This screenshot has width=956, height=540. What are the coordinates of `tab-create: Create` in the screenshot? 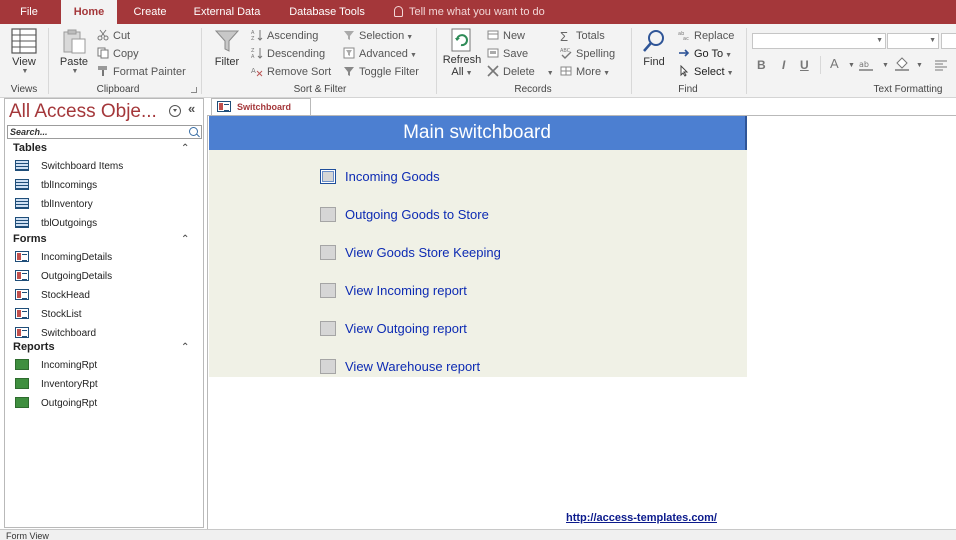 It's located at (150, 12).